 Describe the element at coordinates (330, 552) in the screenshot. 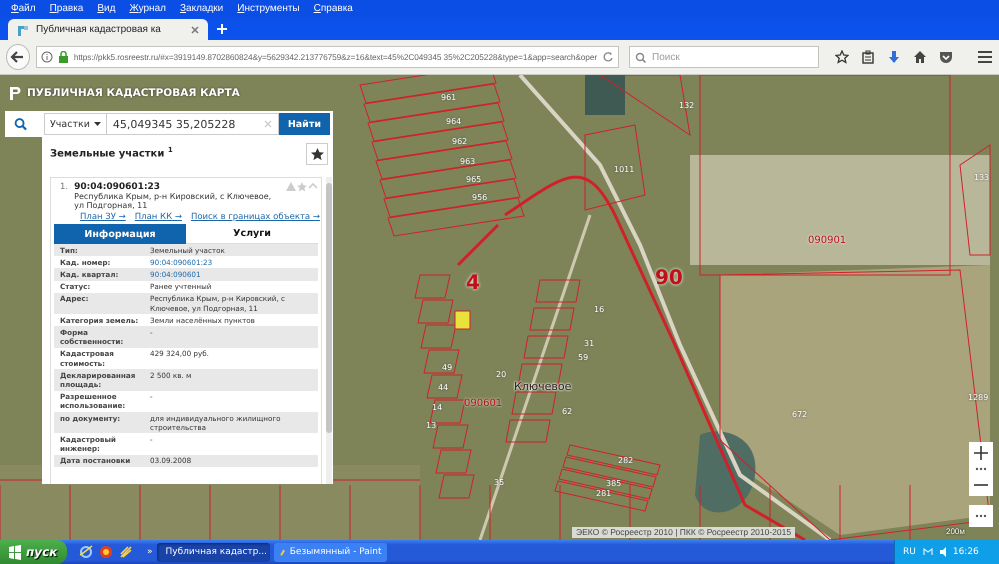

I see `taskbar-window-button: Безымянный - Paint` at that location.